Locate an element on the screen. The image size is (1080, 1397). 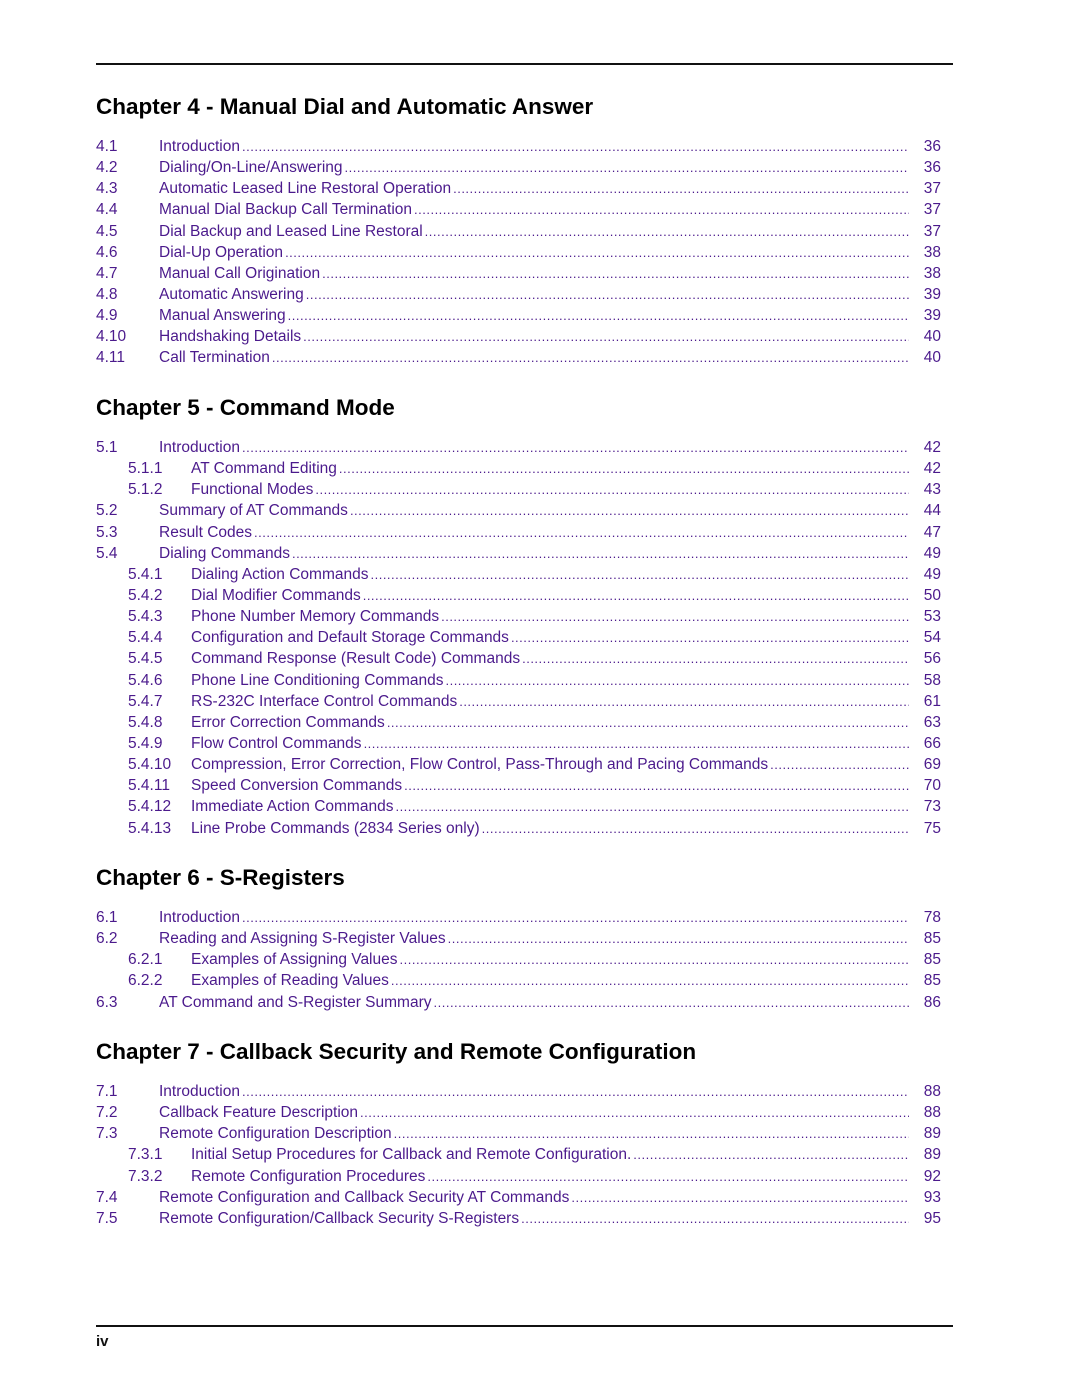
section-title-link: Remote Configuration Description is located at coordinates (276, 1133).